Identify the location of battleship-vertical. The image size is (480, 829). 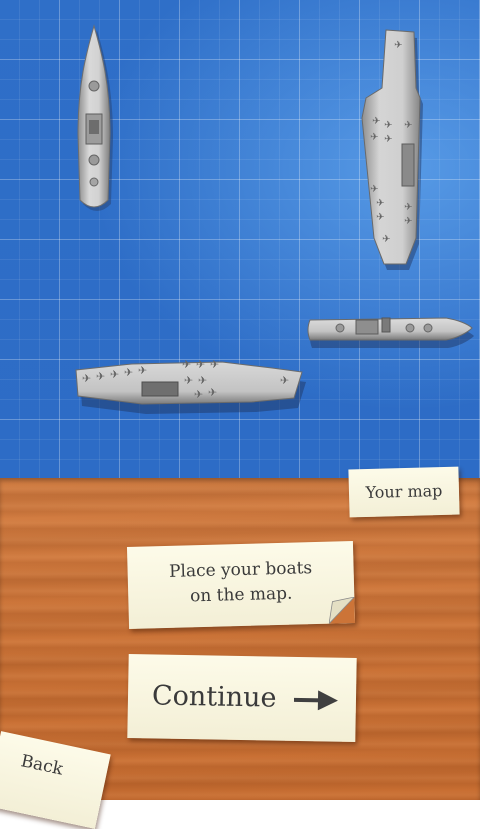
(94, 120).